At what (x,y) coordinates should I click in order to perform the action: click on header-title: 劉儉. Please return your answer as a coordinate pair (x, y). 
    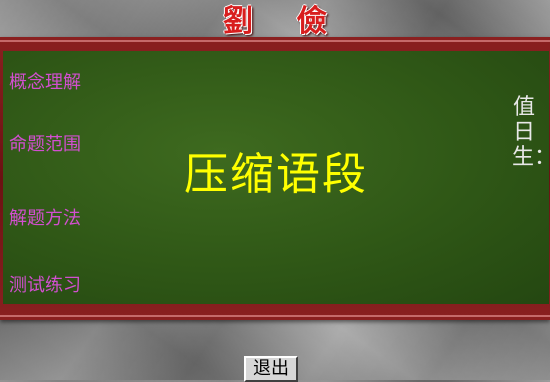
    Looking at the image, I should click on (297, 21).